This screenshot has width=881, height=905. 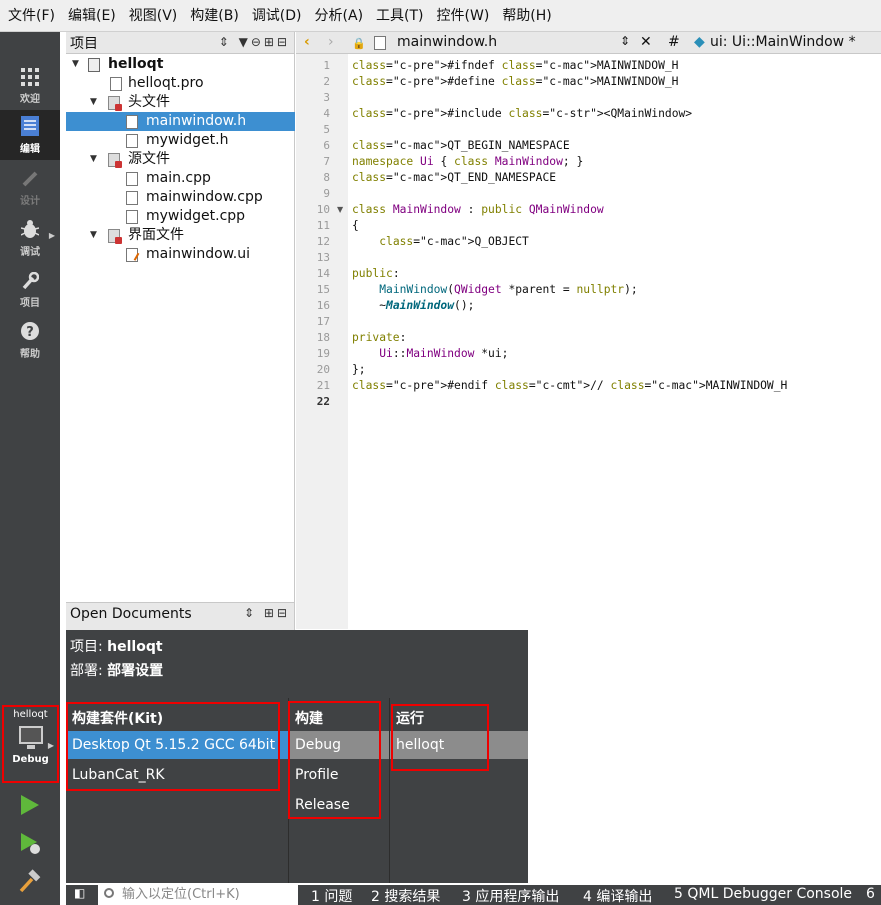 I want to click on filter-icon: ▼, so click(x=245, y=42).